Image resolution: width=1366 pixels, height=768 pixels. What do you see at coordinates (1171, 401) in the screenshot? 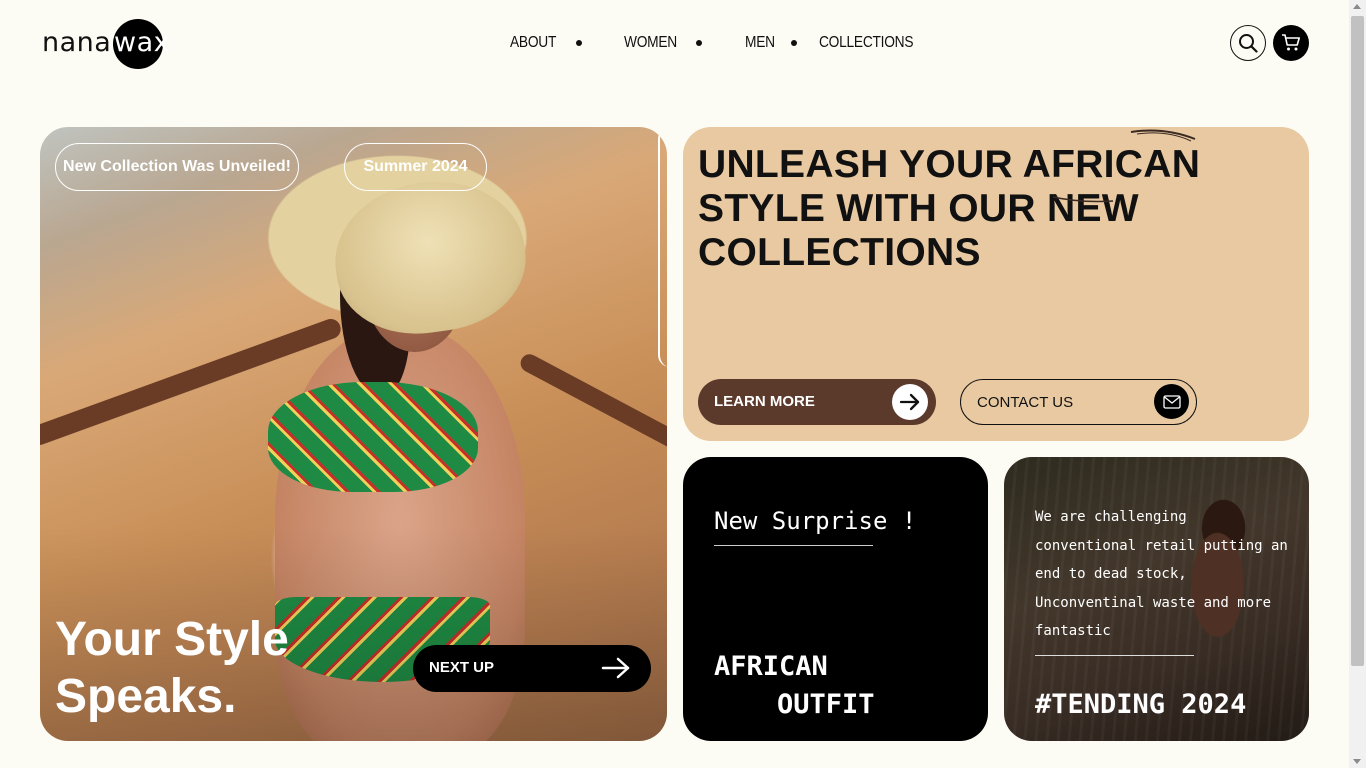
I see `mail-icon` at bounding box center [1171, 401].